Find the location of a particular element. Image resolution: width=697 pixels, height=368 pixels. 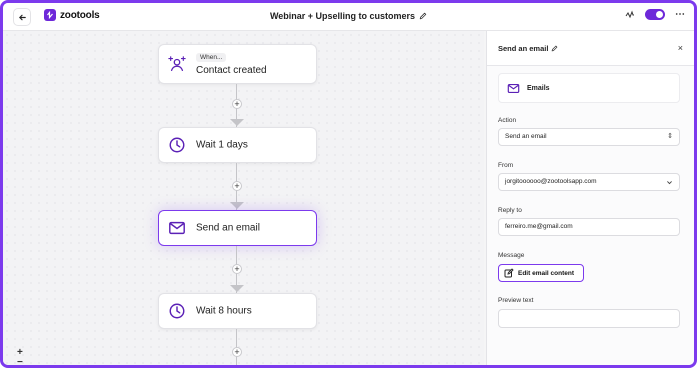

preview-text-label: Preview text is located at coordinates (516, 300).